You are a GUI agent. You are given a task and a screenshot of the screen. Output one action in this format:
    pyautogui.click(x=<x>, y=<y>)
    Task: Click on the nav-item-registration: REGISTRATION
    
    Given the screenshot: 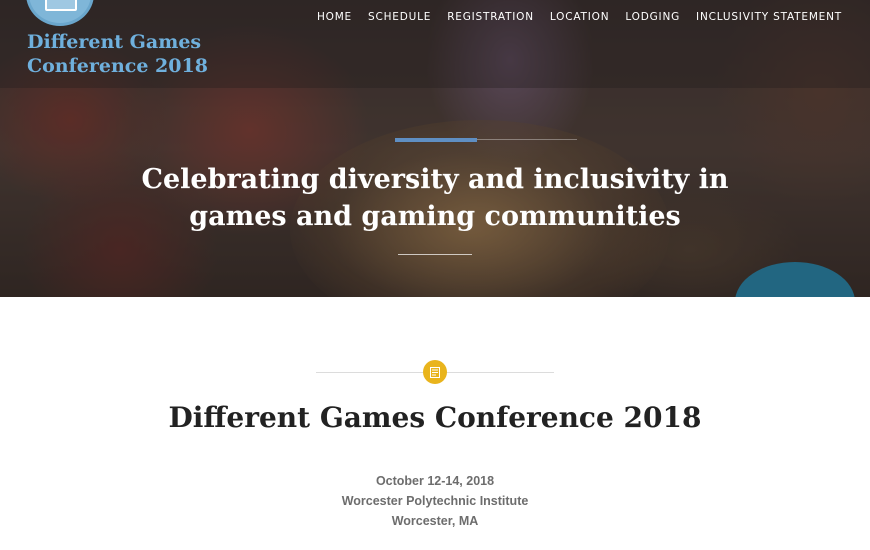 What is the action you would take?
    pyautogui.click(x=490, y=17)
    